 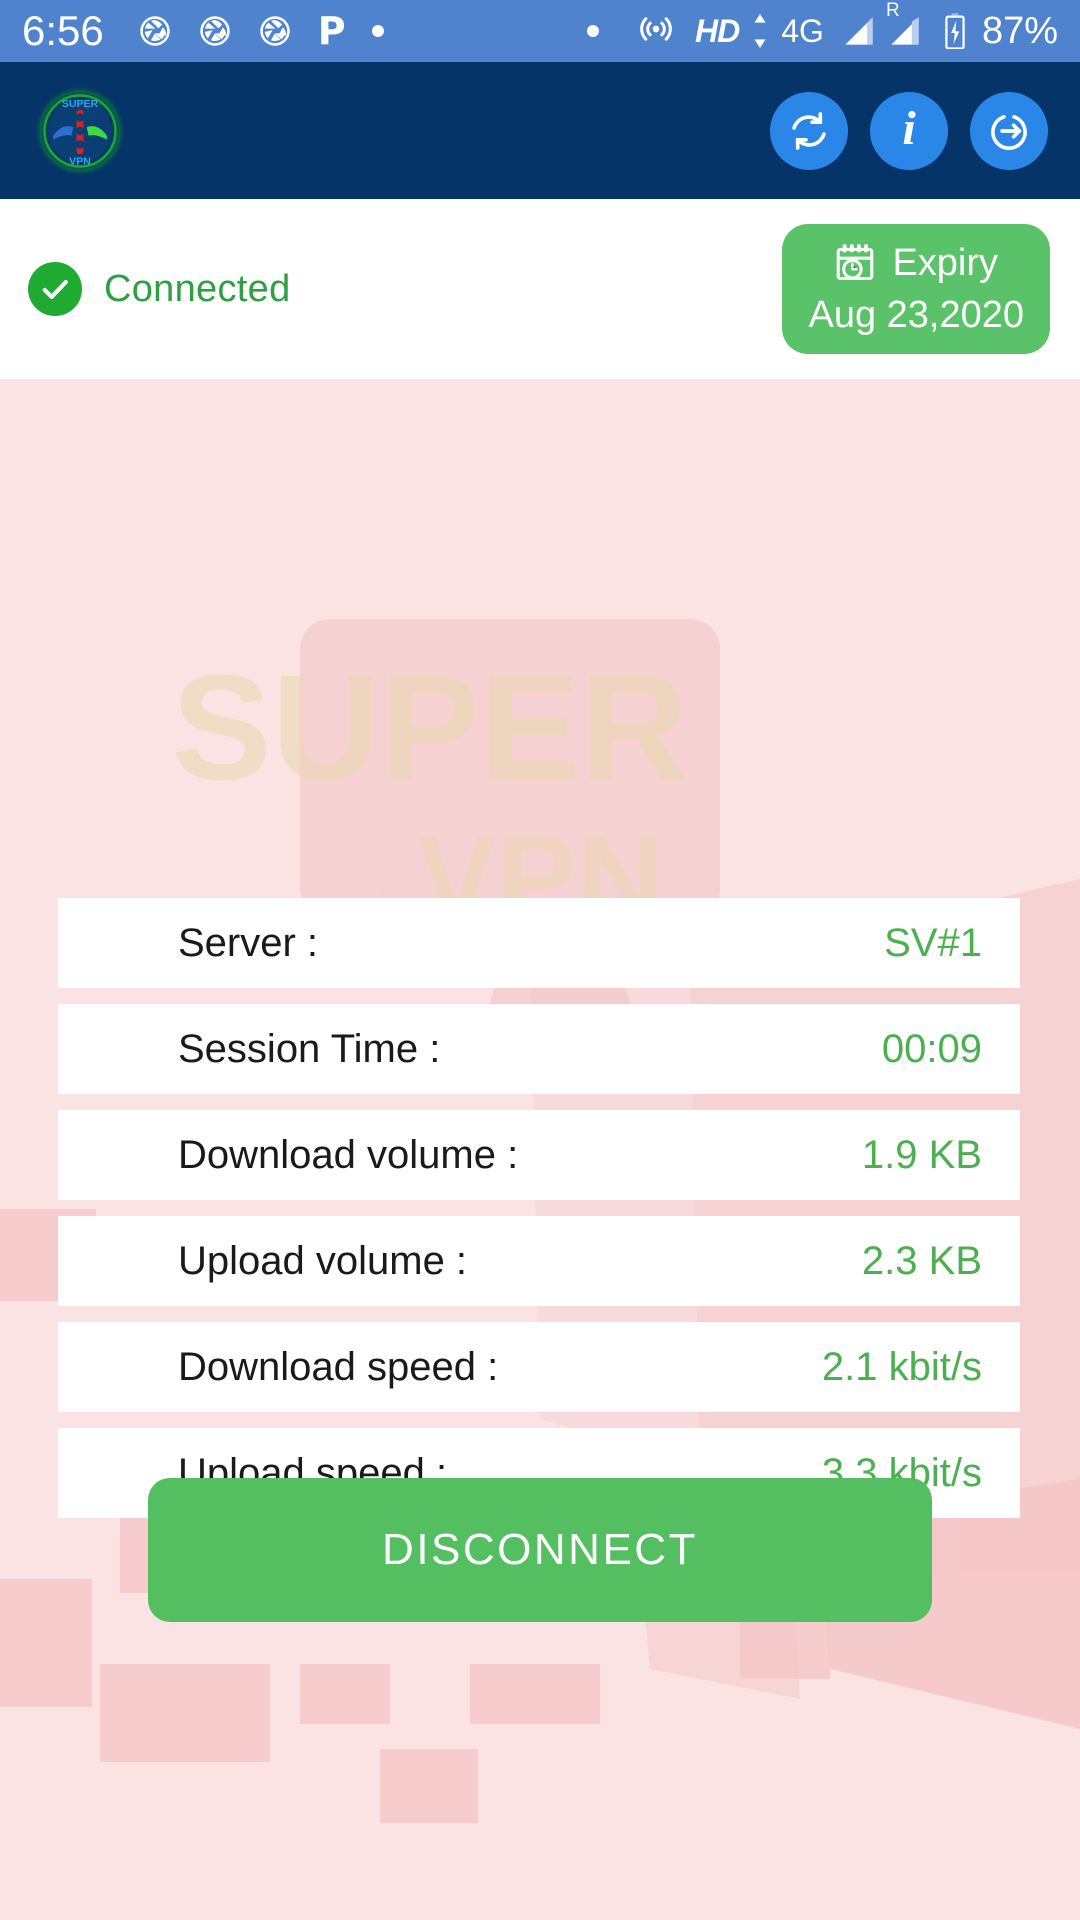 I want to click on table-row: Server : SV#1, so click(x=539, y=943).